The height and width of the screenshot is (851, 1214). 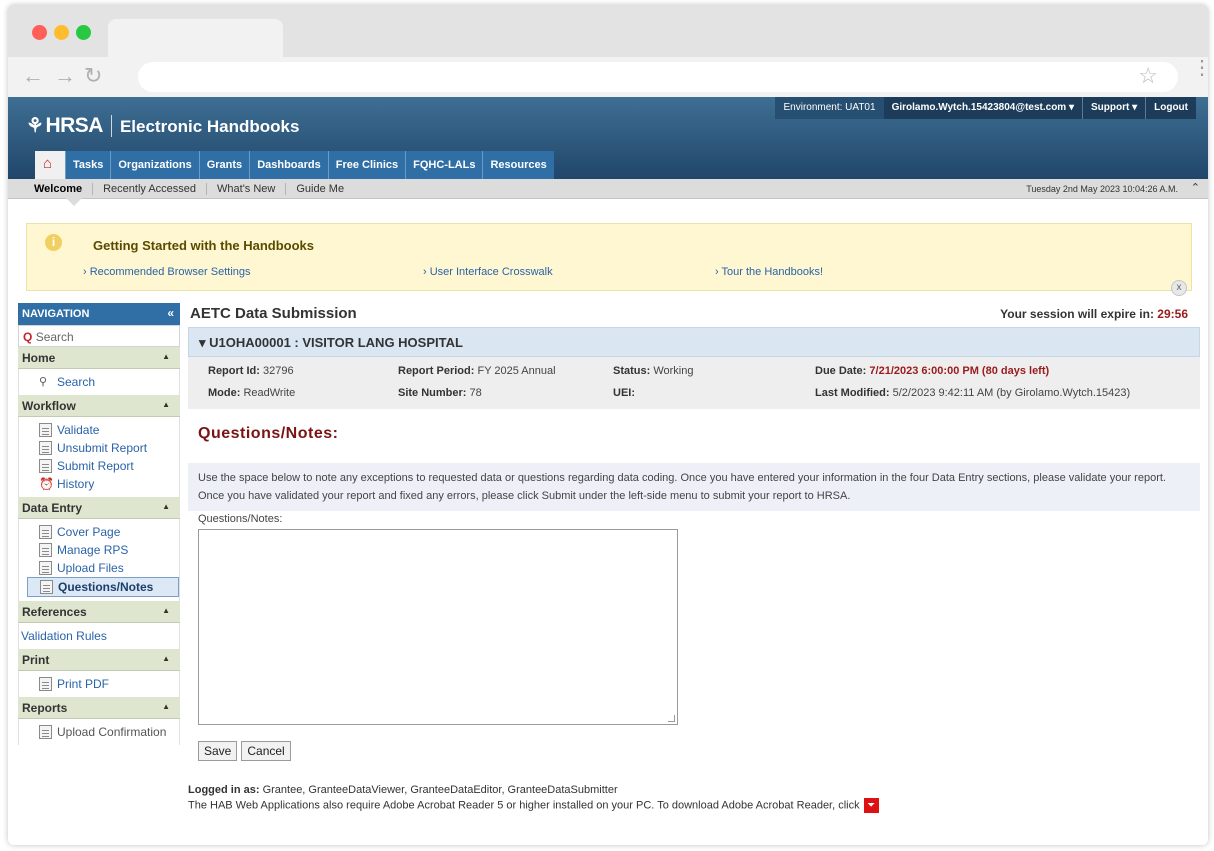 I want to click on section-title: References, so click(x=54, y=612).